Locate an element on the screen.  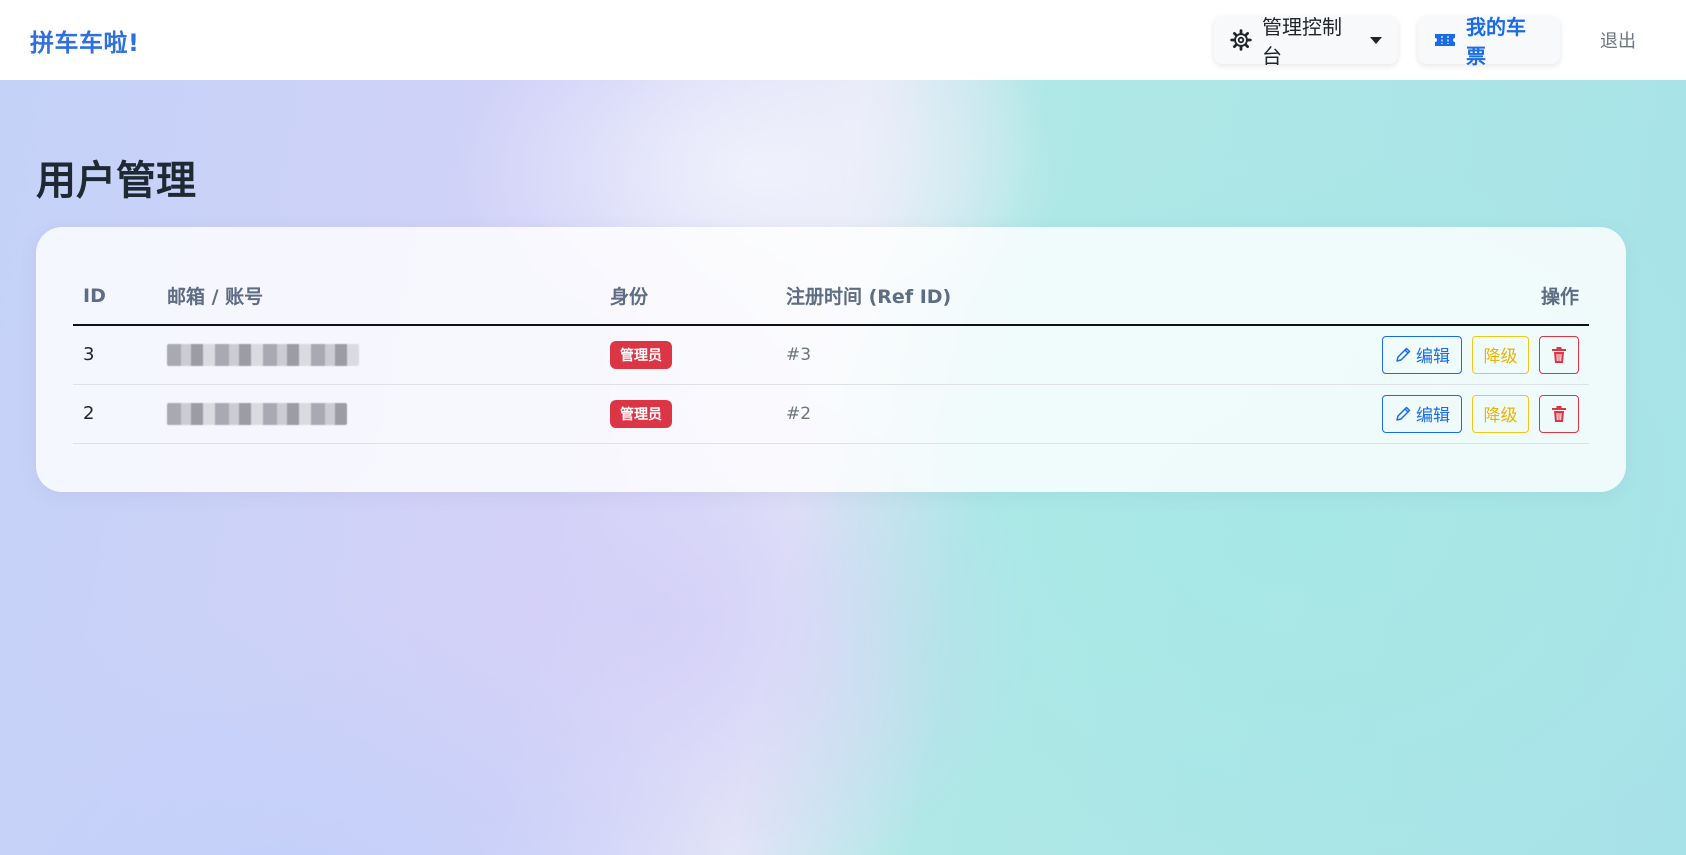
my-tickets-label: 我的车票 is located at coordinates (1496, 41).